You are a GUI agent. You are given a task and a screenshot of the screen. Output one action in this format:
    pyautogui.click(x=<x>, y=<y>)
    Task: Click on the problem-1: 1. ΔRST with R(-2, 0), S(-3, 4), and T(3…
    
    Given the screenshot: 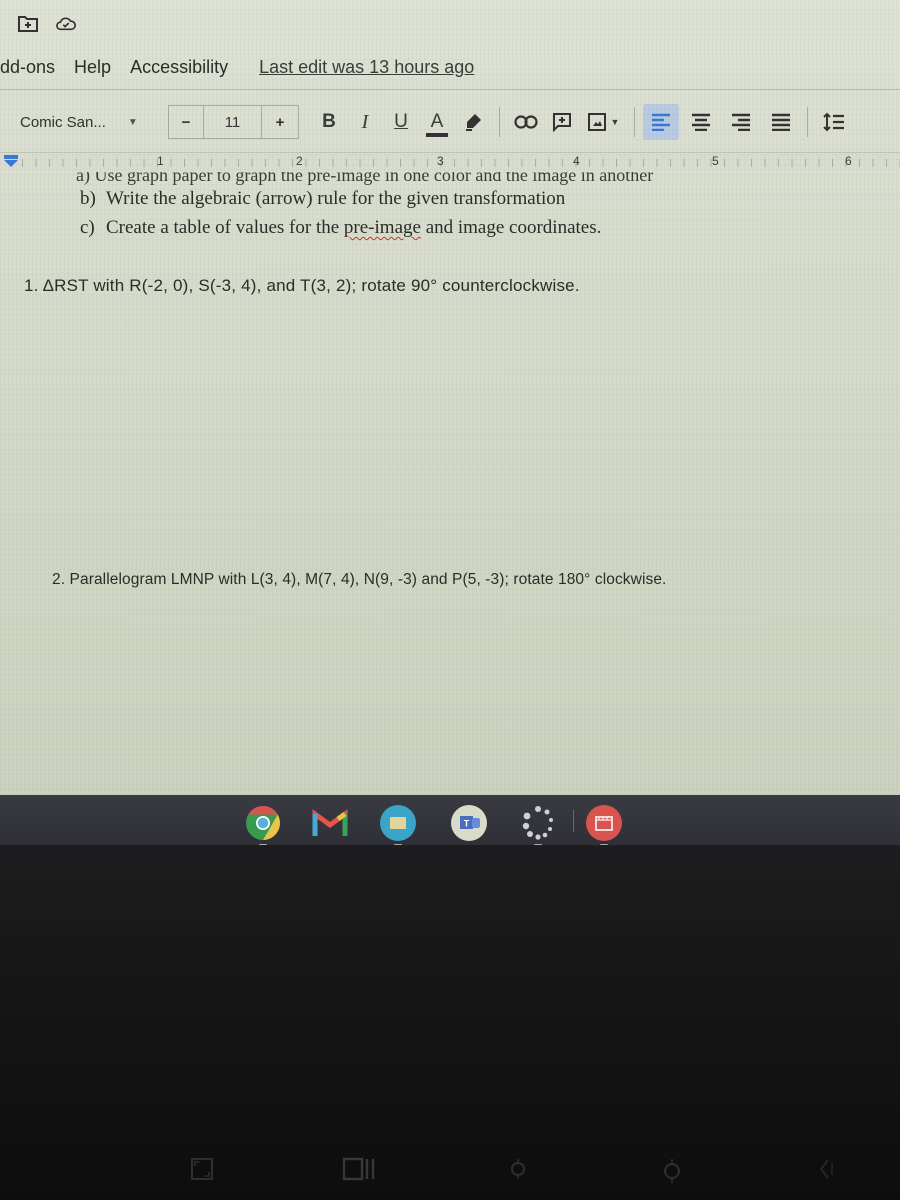 What is the action you would take?
    pyautogui.click(x=302, y=285)
    